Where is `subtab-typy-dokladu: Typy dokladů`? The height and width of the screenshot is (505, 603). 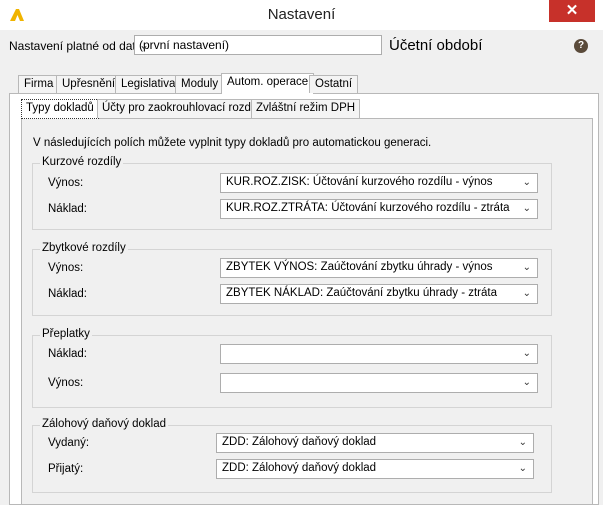
subtab-typy-dokladu: Typy dokladů is located at coordinates (60, 109).